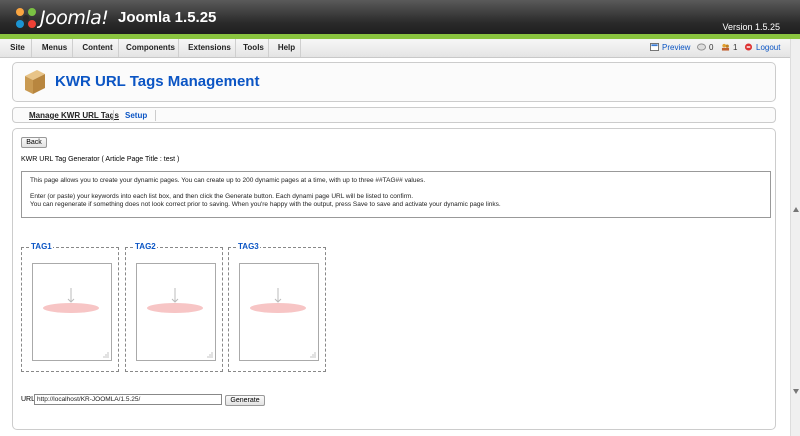 The width and height of the screenshot is (800, 436). I want to click on url-label: URL, so click(28, 399).